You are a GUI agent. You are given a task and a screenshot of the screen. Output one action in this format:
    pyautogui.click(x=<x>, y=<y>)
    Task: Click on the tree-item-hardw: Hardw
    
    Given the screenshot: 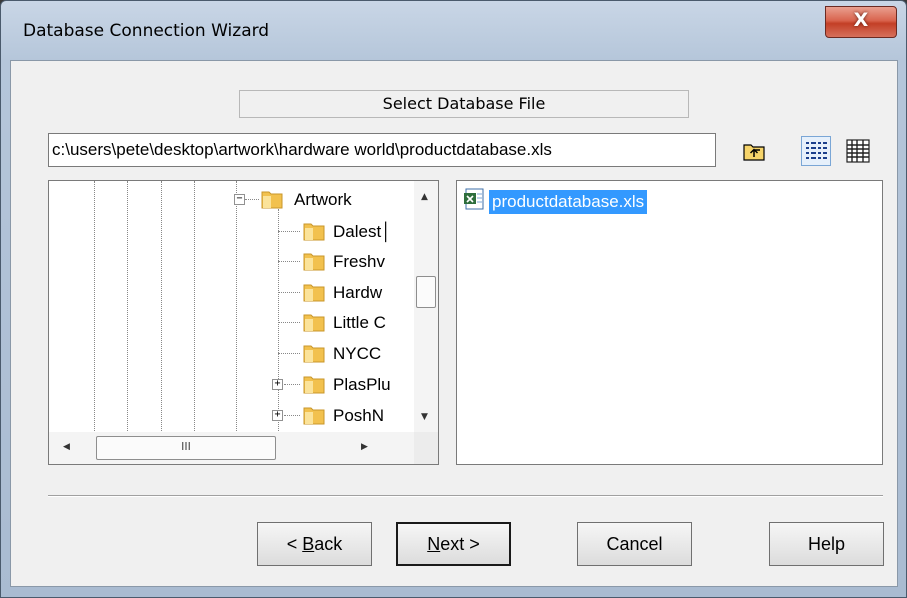 What is the action you would take?
    pyautogui.click(x=357, y=293)
    